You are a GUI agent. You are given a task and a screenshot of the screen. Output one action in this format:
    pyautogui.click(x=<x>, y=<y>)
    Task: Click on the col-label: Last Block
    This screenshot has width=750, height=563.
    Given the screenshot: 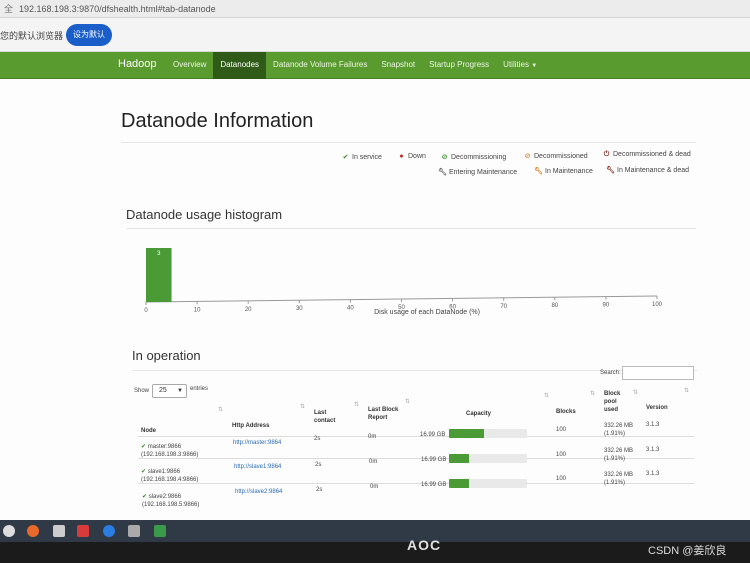 What is the action you would take?
    pyautogui.click(x=383, y=410)
    